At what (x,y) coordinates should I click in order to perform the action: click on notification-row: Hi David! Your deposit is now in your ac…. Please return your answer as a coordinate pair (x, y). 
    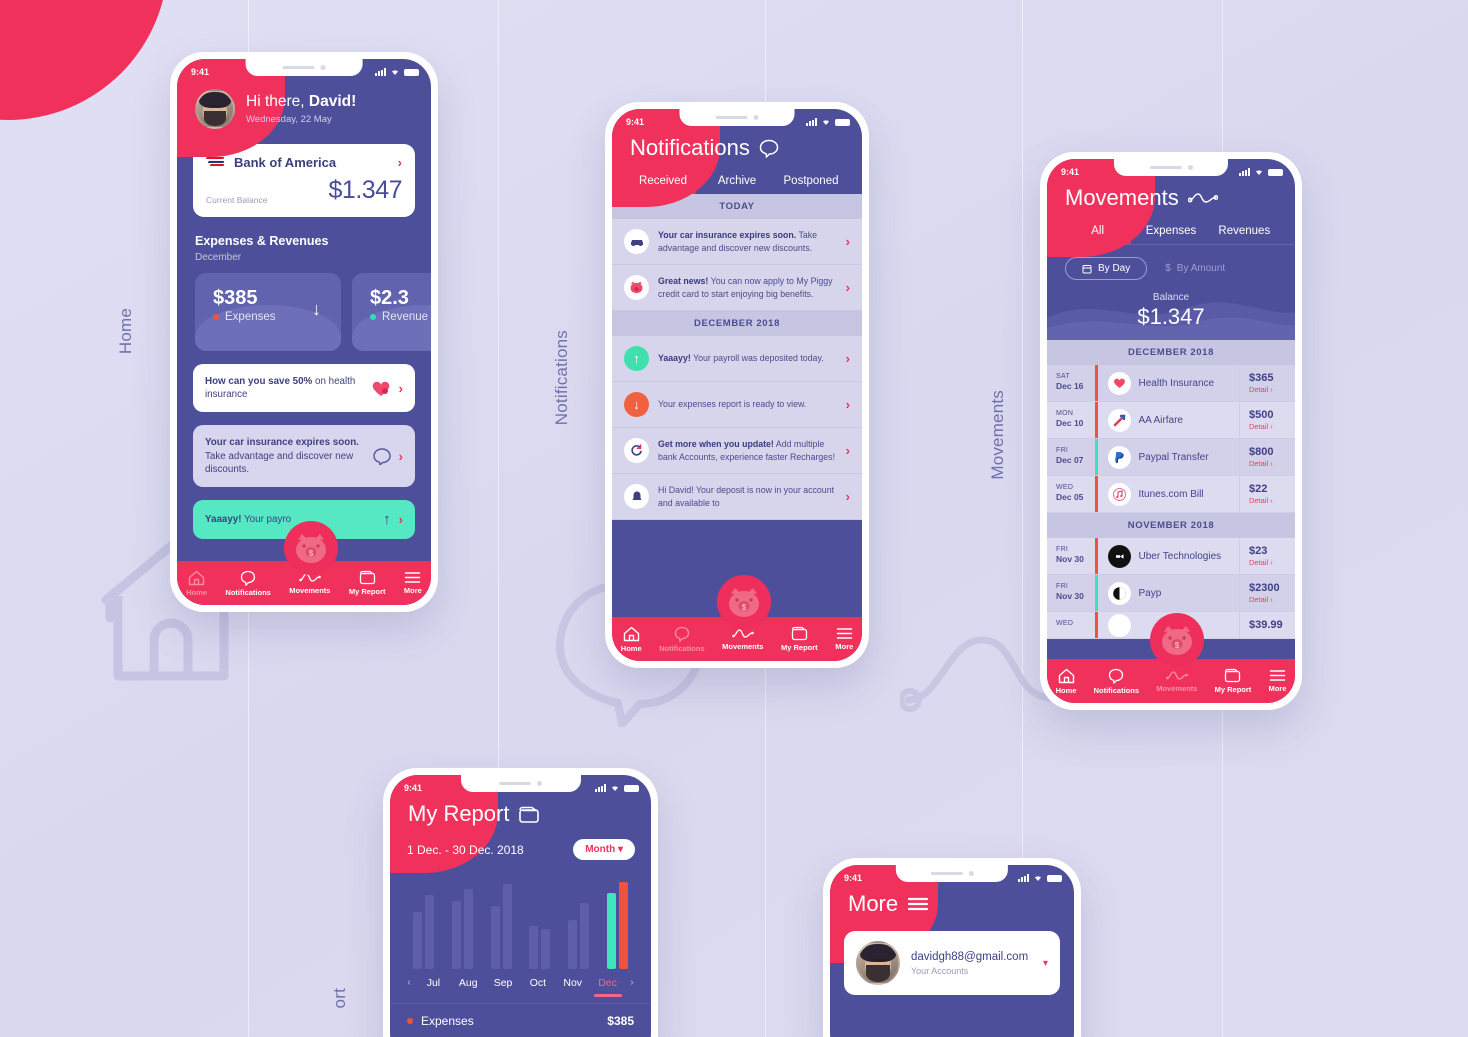
    Looking at the image, I should click on (737, 497).